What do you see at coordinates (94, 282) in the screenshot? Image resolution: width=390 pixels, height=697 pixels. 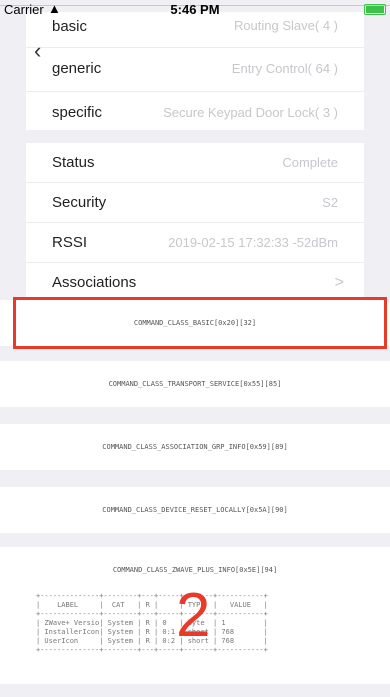 I see `row-label: Associations` at bounding box center [94, 282].